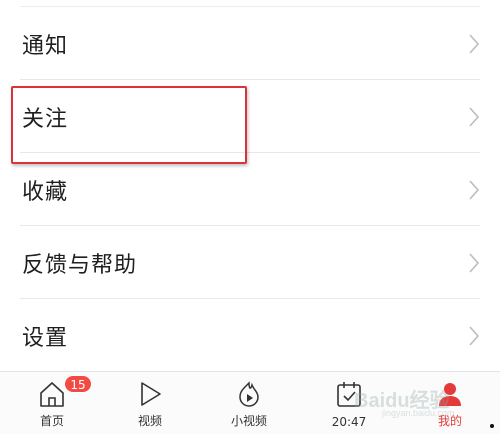 The image size is (500, 434). Describe the element at coordinates (349, 394) in the screenshot. I see `calendar-check-icon` at that location.